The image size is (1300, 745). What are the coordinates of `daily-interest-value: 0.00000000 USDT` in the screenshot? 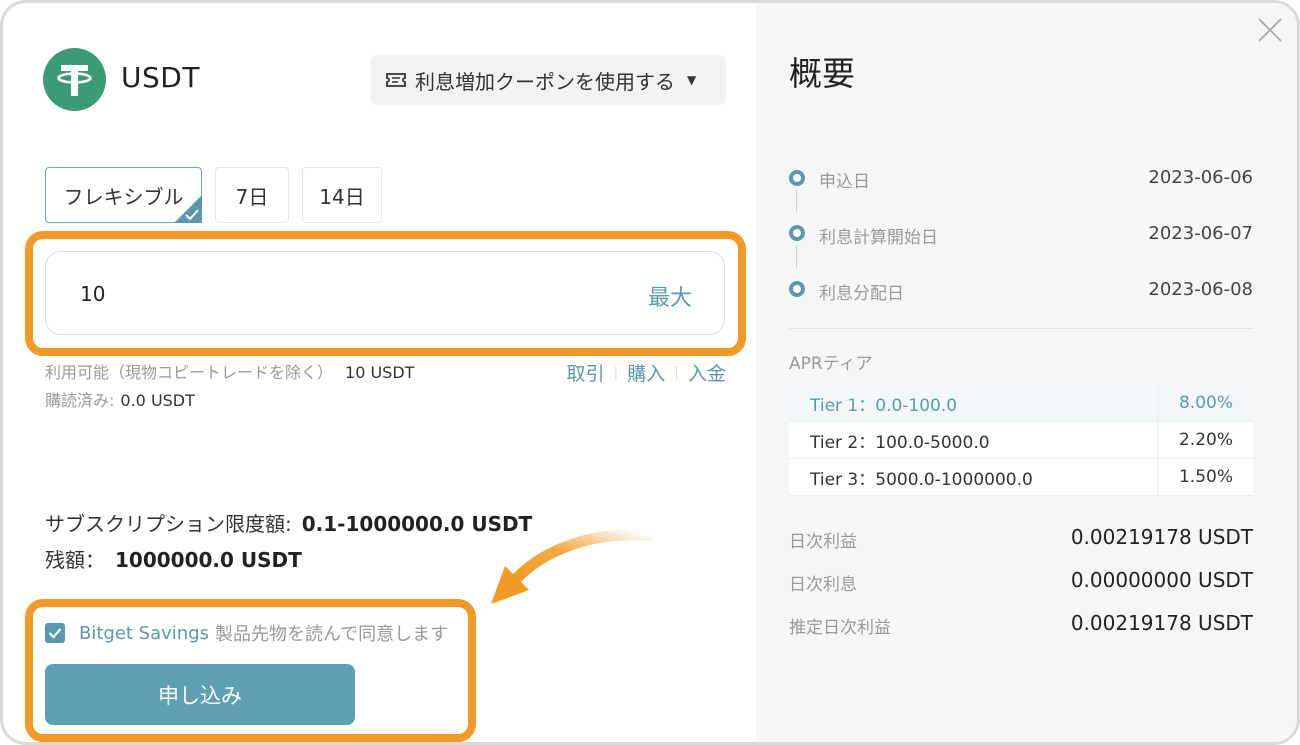 It's located at (1161, 580).